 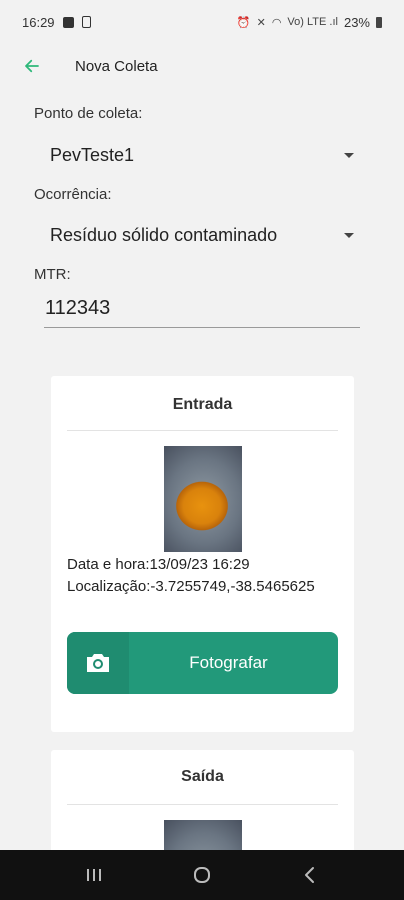 I want to click on entrada-photo, so click(x=203, y=499).